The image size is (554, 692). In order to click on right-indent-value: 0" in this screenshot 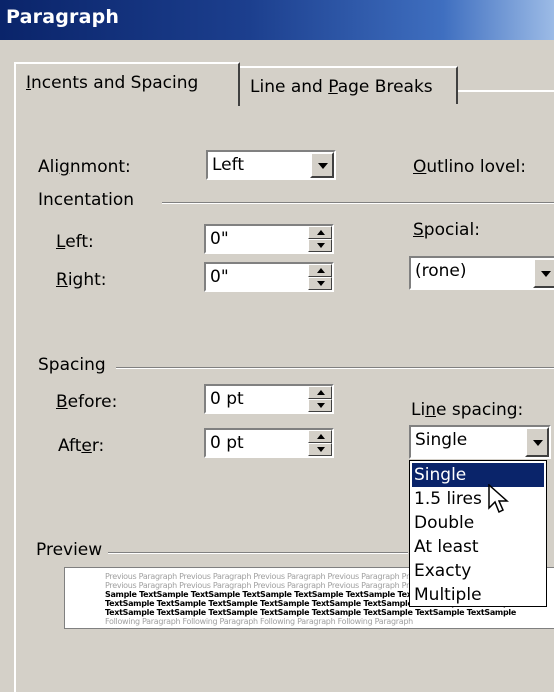, I will do `click(219, 277)`.